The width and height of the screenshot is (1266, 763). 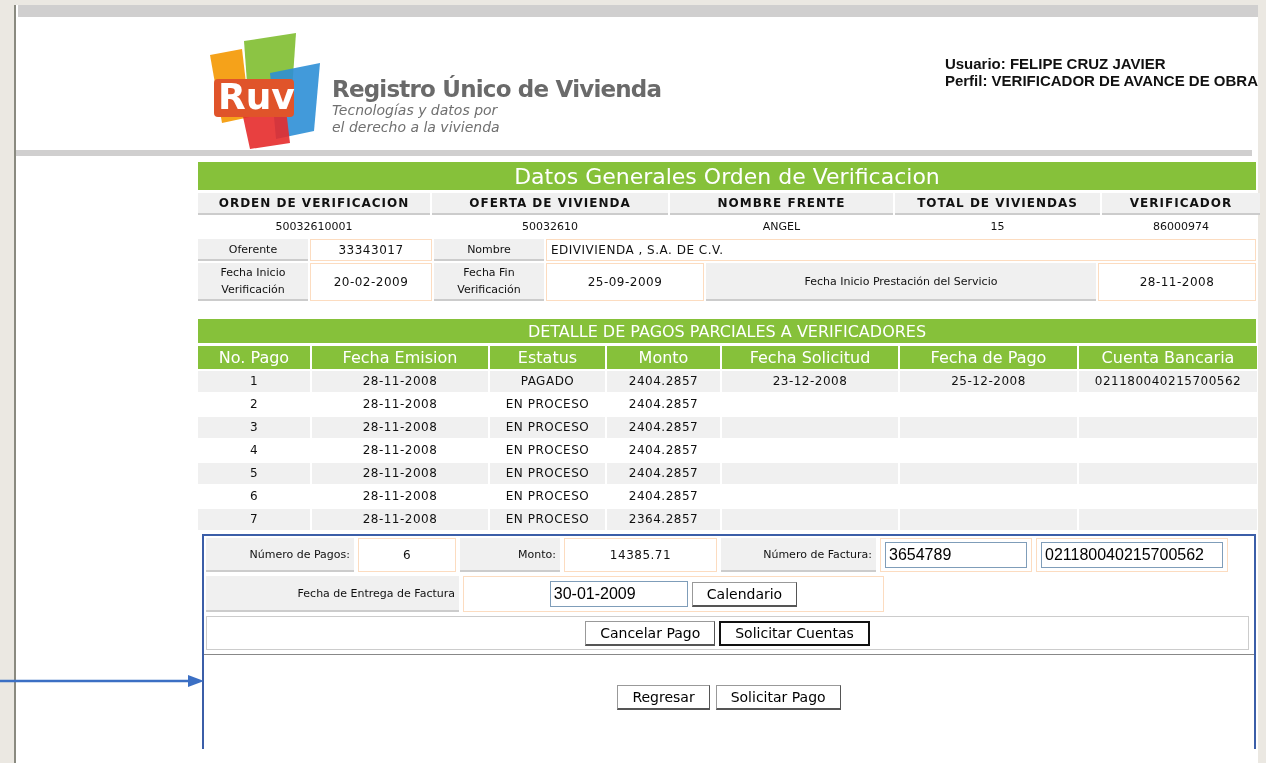 I want to click on field-value: 28-11-2008, so click(x=1177, y=282).